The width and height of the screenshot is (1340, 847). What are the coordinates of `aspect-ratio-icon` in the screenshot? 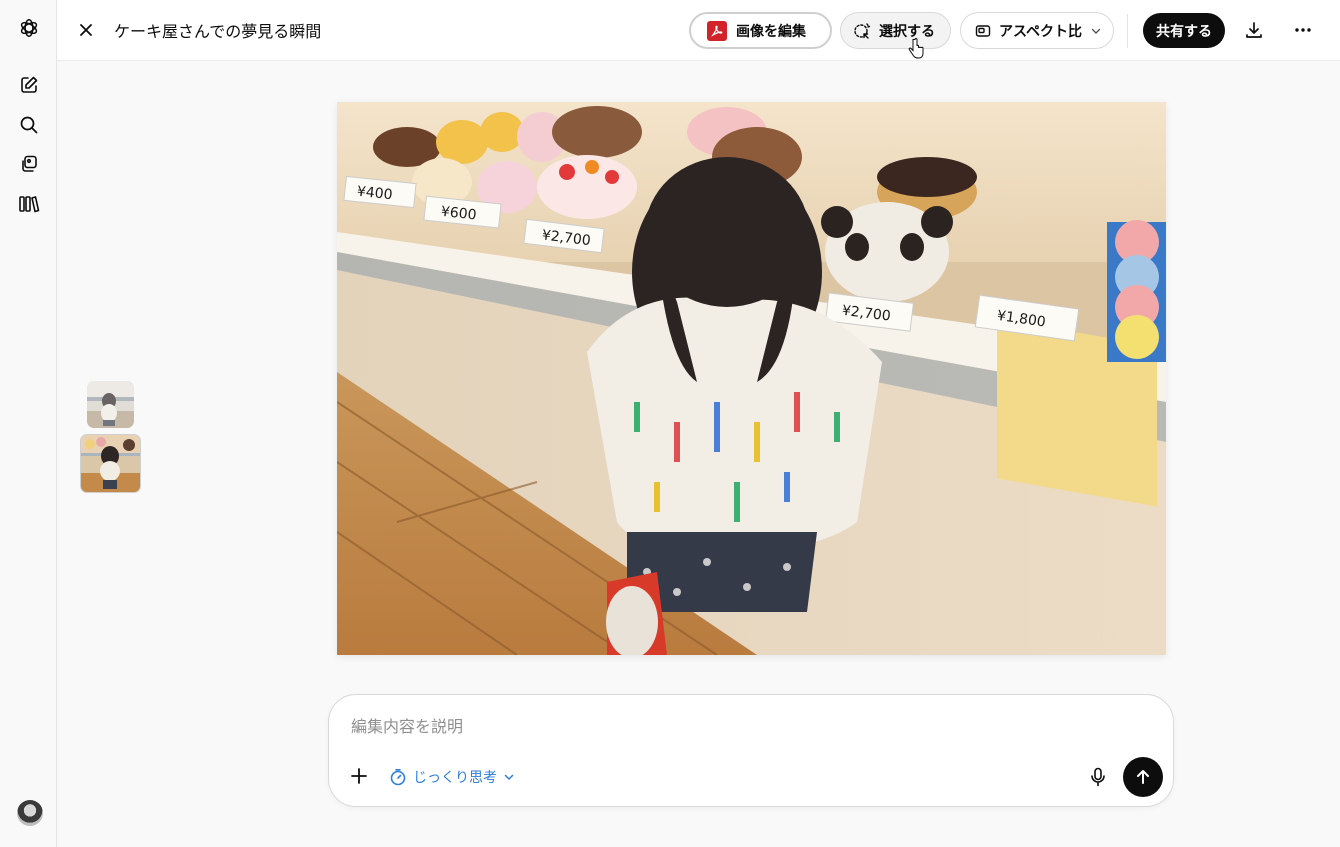 It's located at (983, 31).